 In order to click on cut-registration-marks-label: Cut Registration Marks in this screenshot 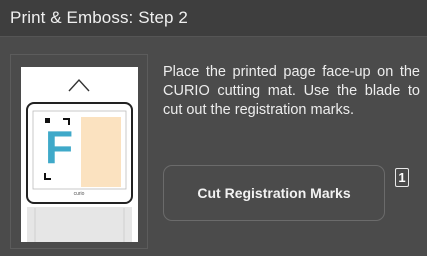, I will do `click(274, 193)`.